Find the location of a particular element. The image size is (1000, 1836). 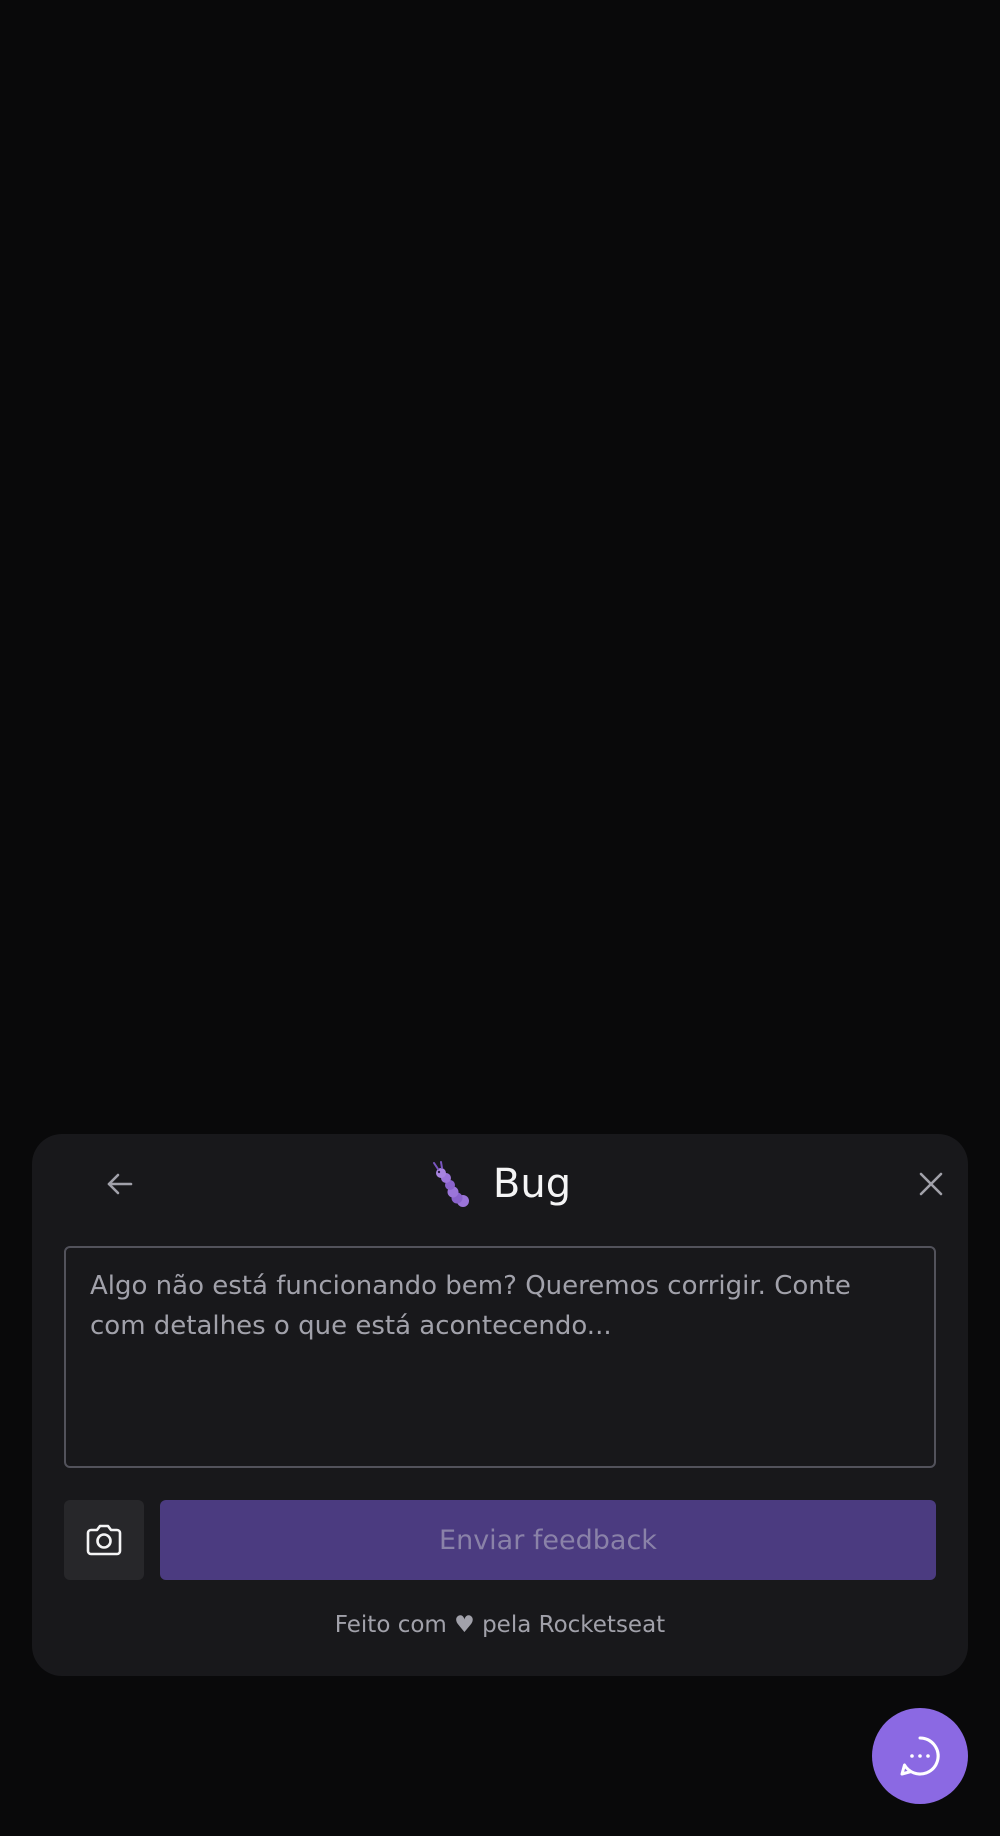

widget-header: Bug is located at coordinates (500, 1190).